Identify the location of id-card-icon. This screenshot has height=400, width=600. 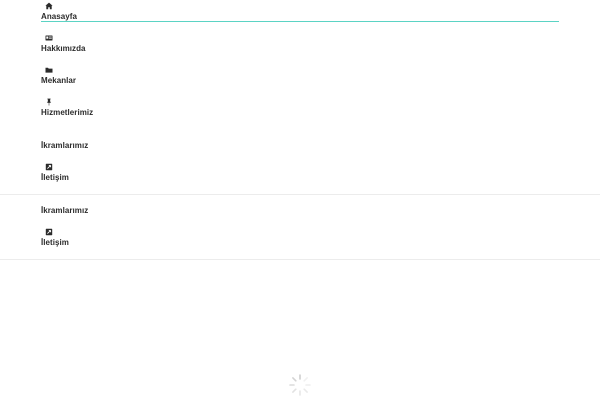
(49, 38).